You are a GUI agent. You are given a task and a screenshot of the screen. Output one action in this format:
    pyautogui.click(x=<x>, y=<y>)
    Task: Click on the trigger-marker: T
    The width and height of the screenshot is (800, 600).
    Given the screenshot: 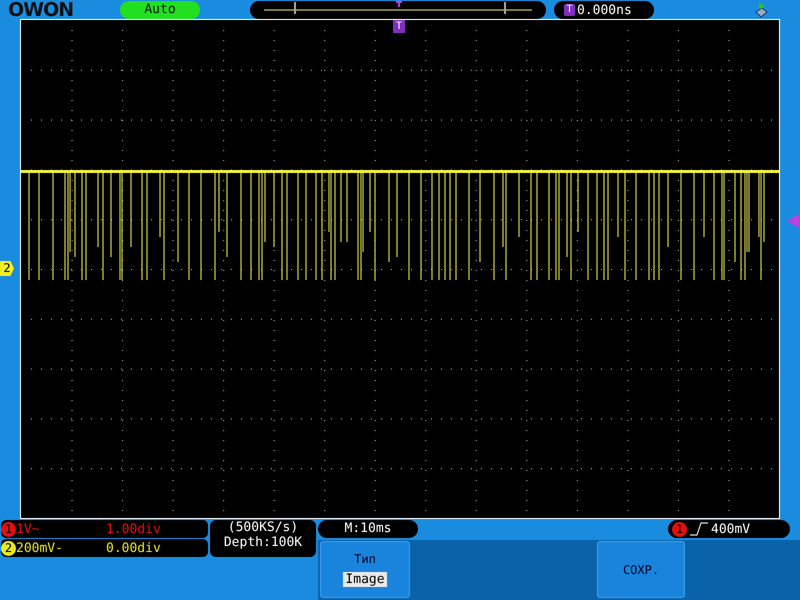 What is the action you would take?
    pyautogui.click(x=569, y=10)
    